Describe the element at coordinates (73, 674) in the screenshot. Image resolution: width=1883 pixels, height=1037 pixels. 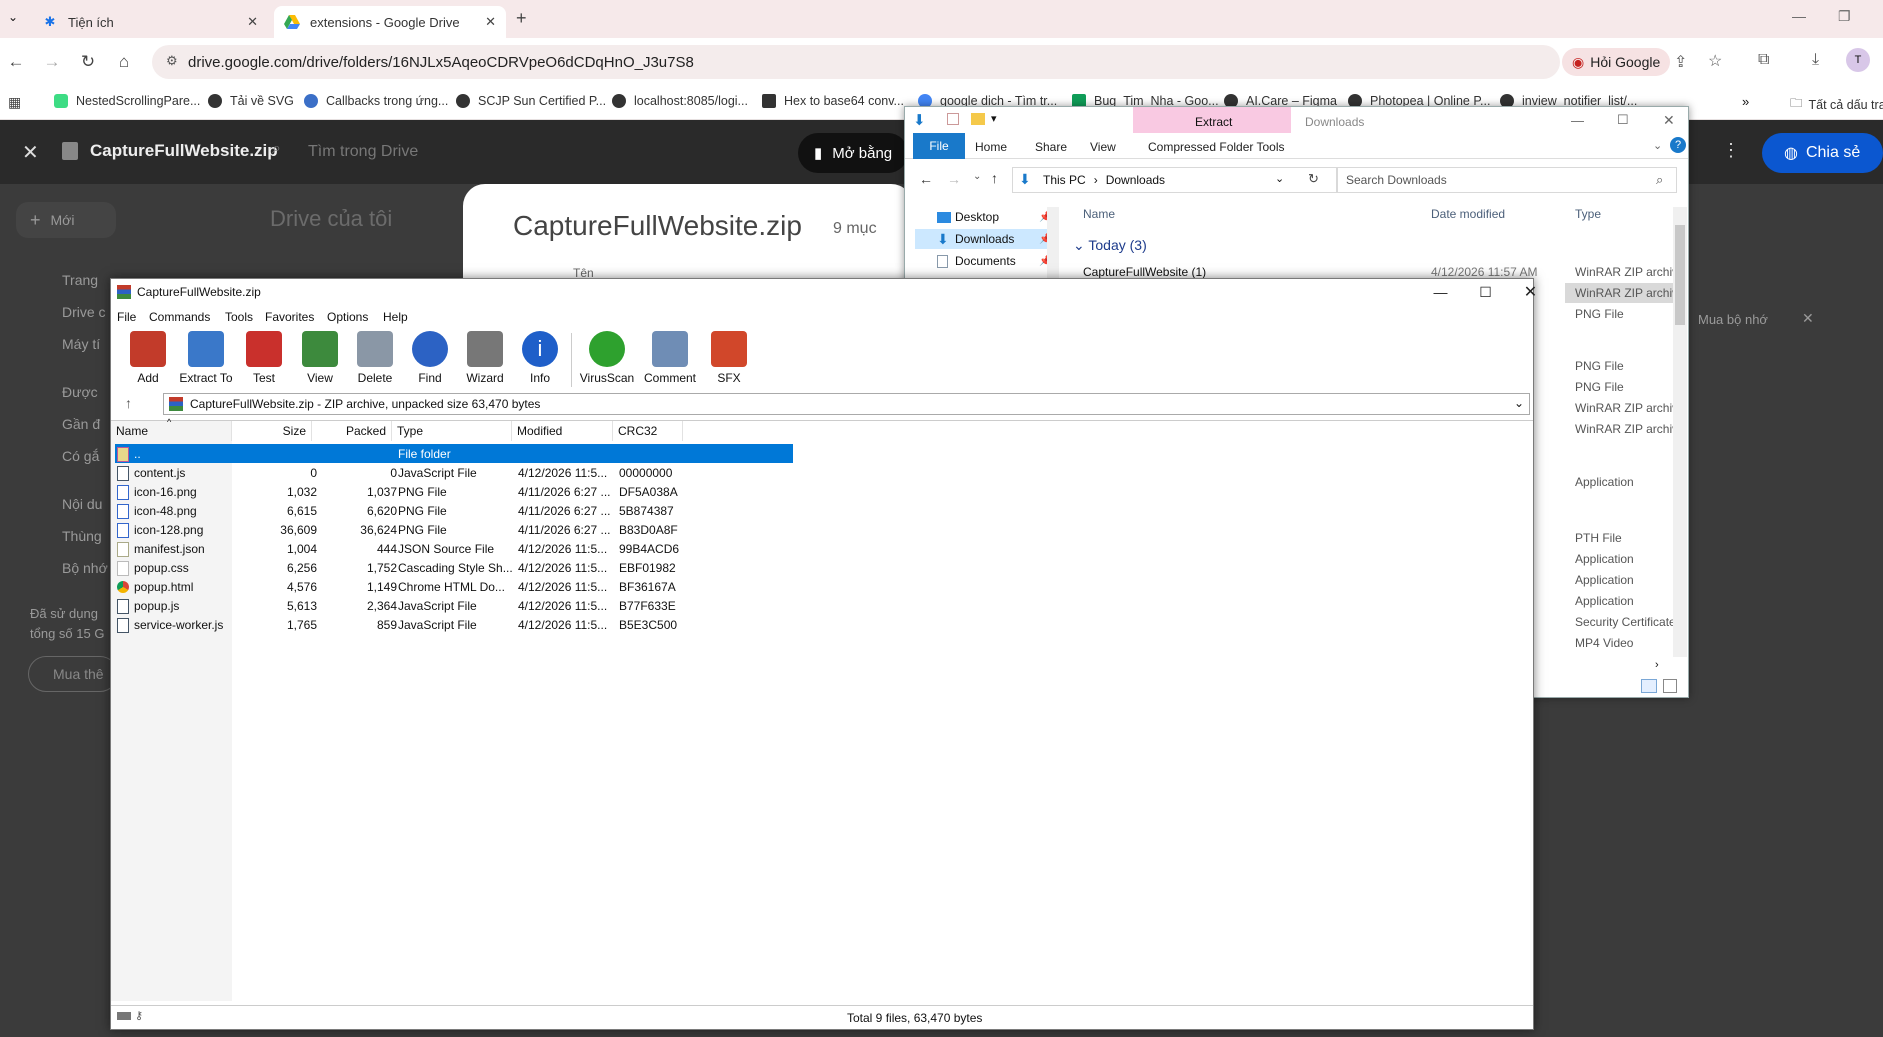
I see `buy-storage-button: Mua thê` at that location.